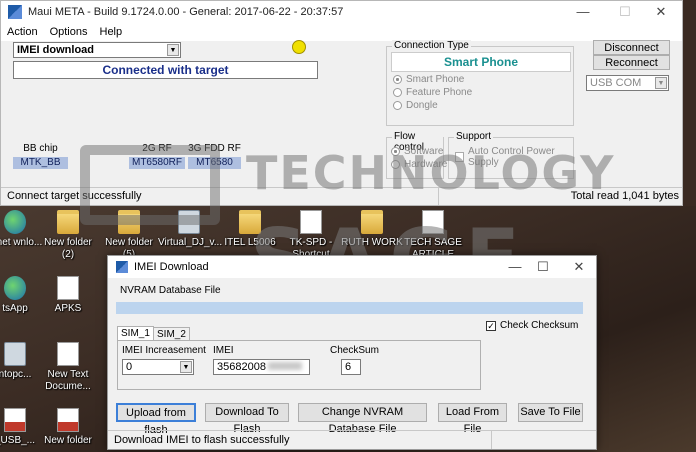  I want to click on imei-statusbar: Download IMEI to flash successfully, so click(352, 439).